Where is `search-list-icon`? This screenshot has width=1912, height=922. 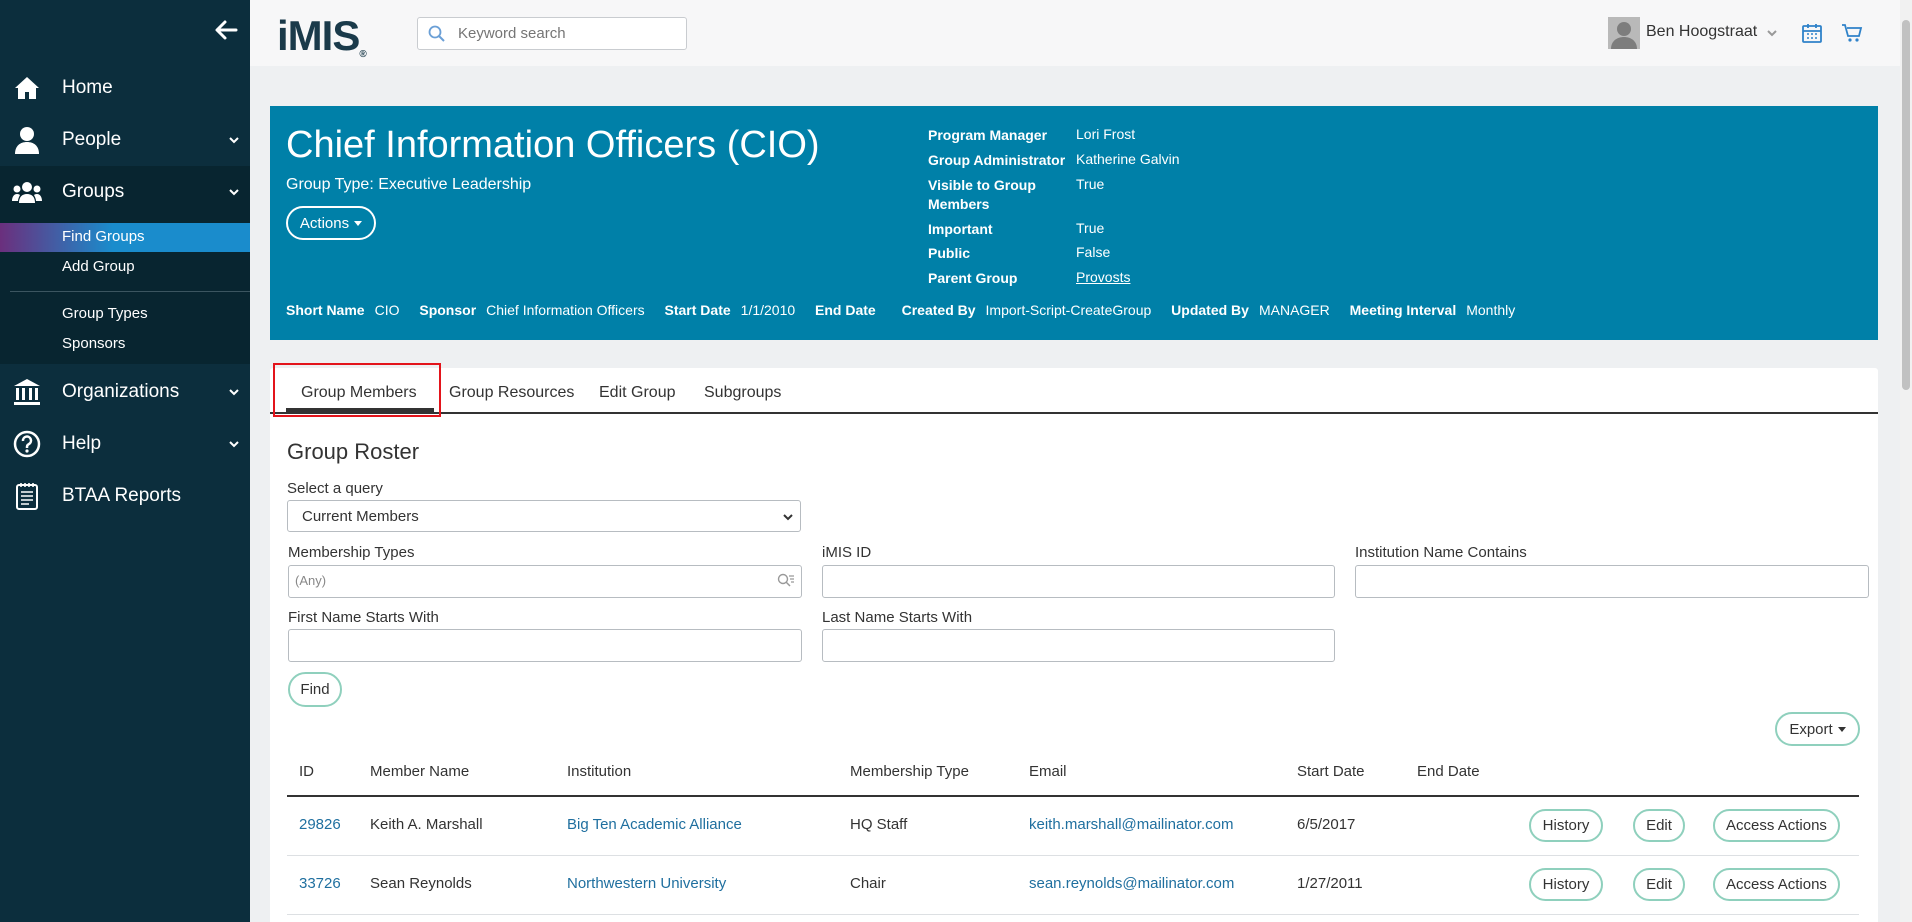
search-list-icon is located at coordinates (786, 581).